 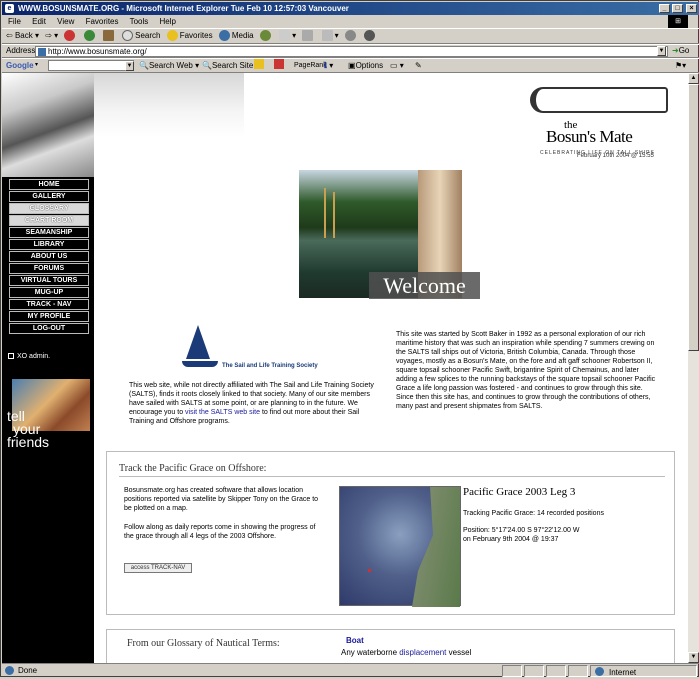 I want to click on pagerank-indicator: PageRank, so click(x=310, y=65).